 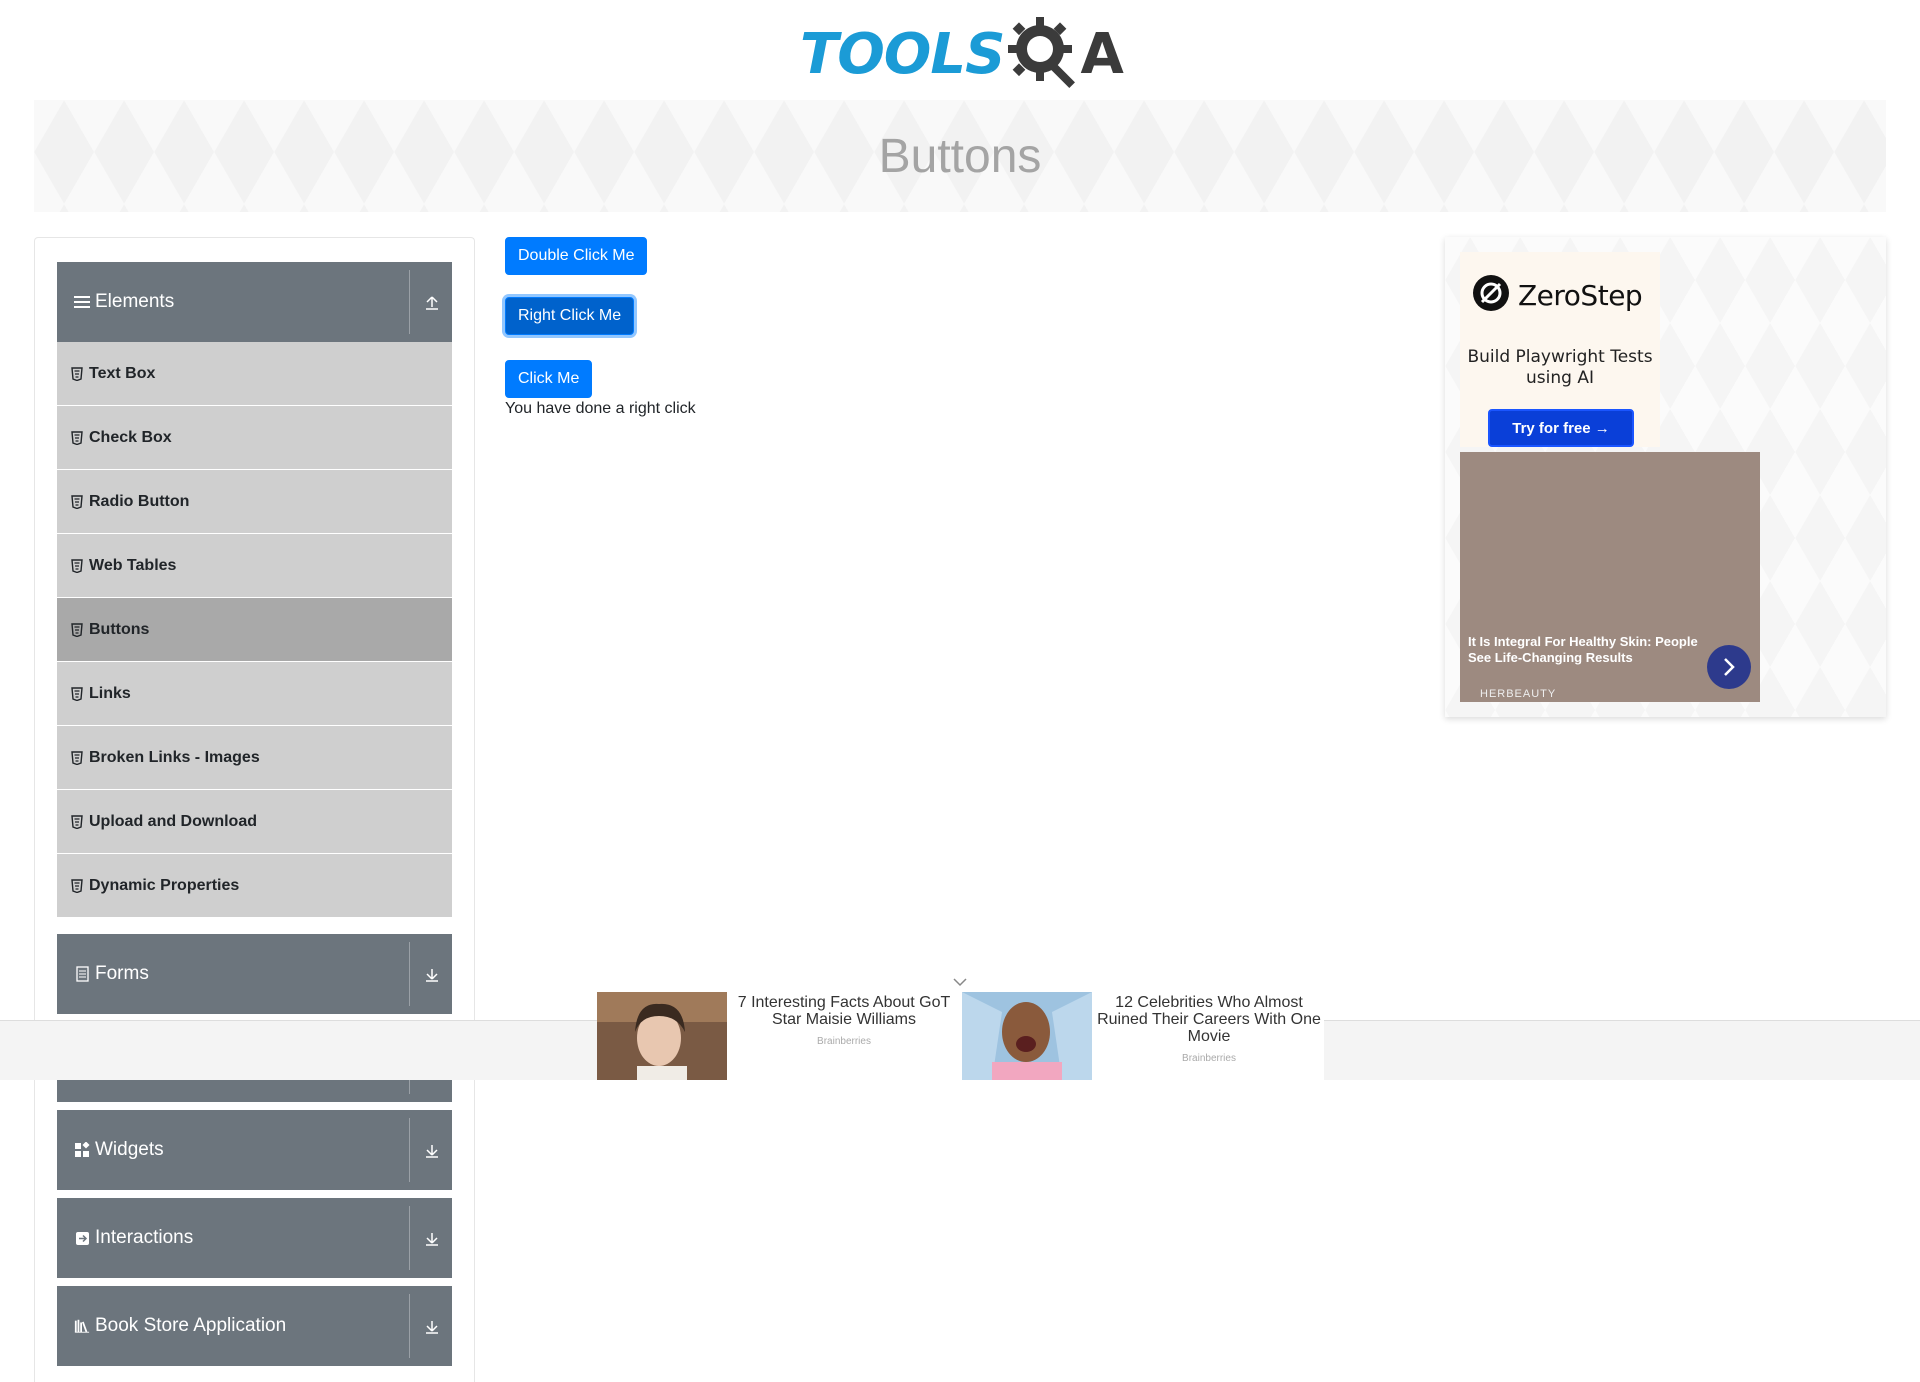 I want to click on group-label: Interactions, so click(x=144, y=1237).